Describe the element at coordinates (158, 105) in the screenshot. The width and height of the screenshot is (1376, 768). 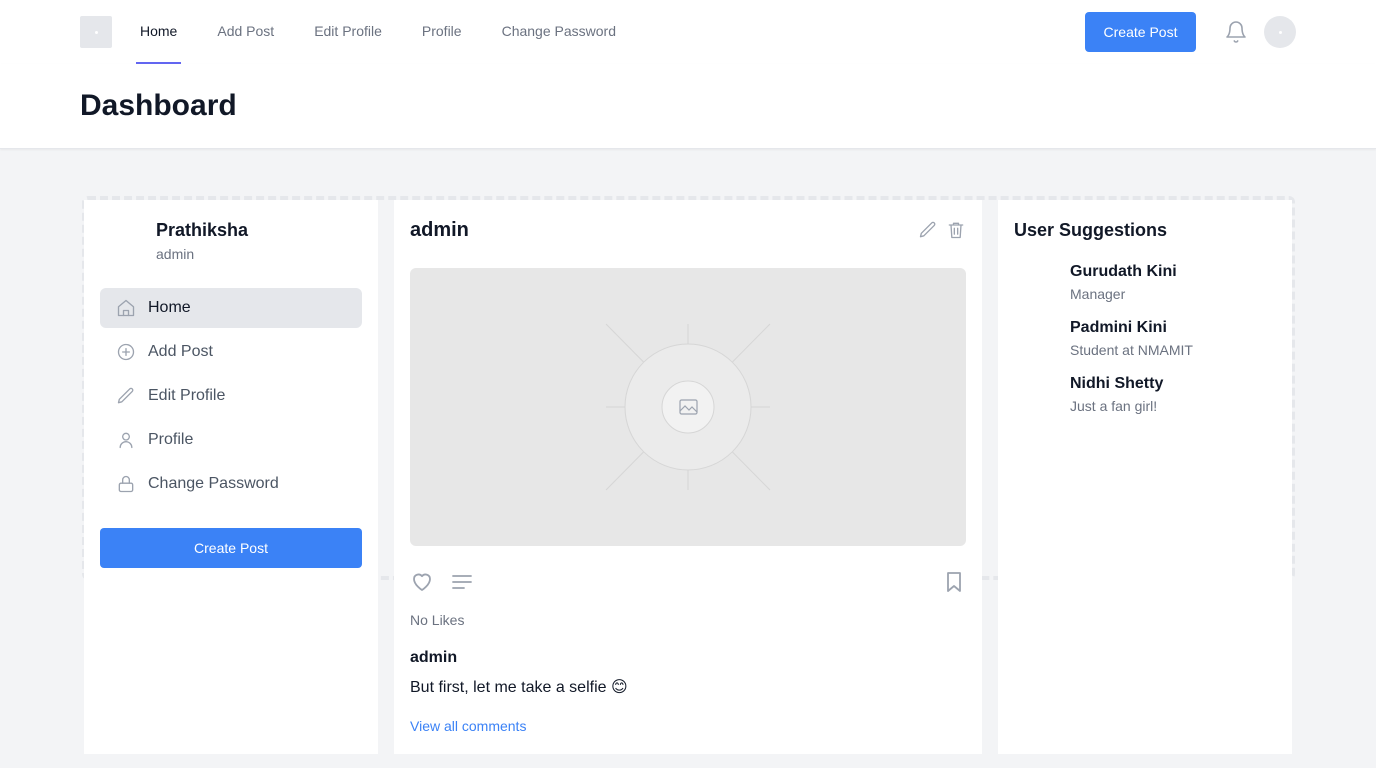
I see `page-title: Dashboard` at that location.